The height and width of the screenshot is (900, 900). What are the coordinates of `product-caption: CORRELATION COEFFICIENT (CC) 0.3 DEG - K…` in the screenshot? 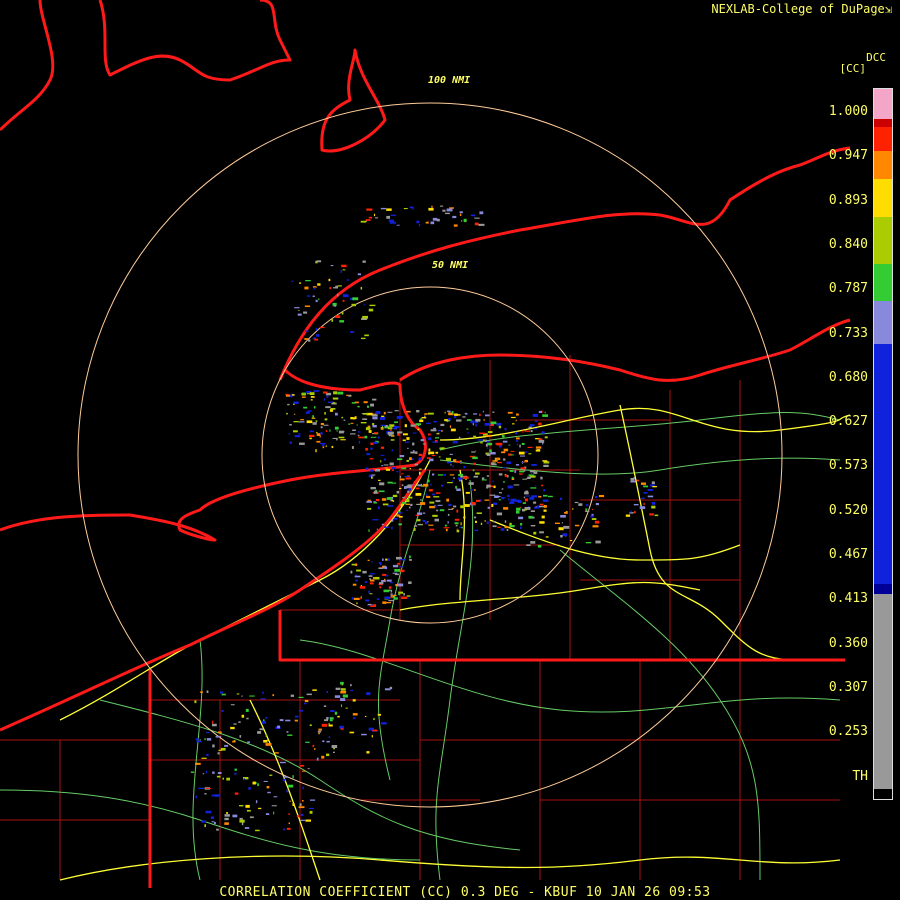 It's located at (465, 892).